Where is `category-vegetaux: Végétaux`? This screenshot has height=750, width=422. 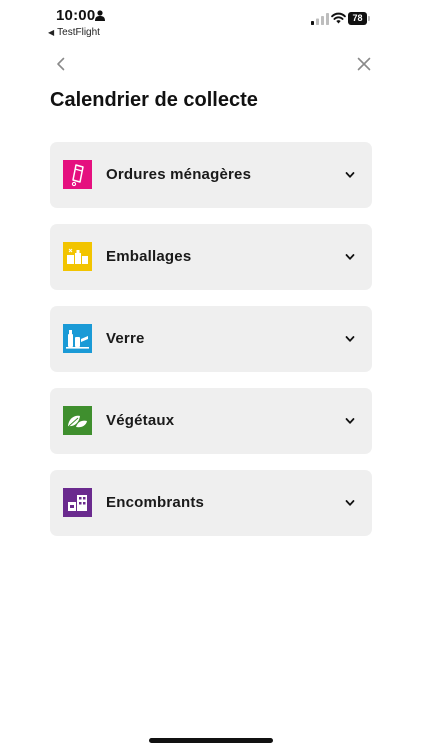
category-vegetaux: Végétaux is located at coordinates (211, 421).